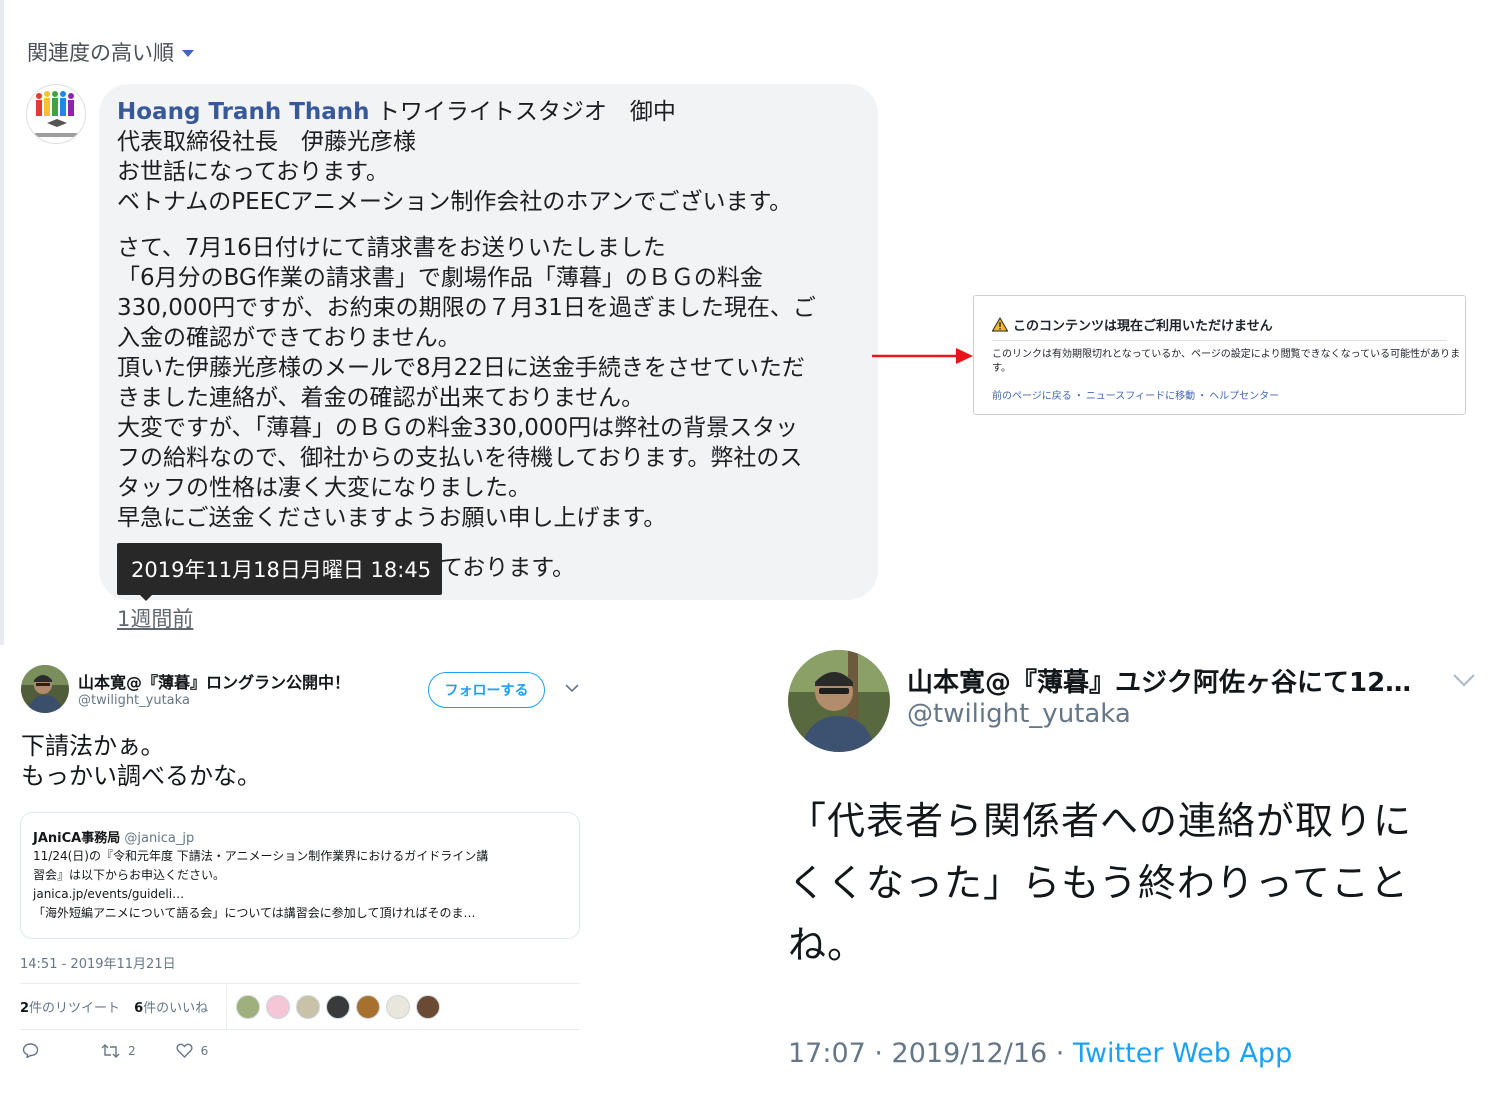  What do you see at coordinates (155, 618) in the screenshot?
I see `comment-timestamp-link: 1週間前` at bounding box center [155, 618].